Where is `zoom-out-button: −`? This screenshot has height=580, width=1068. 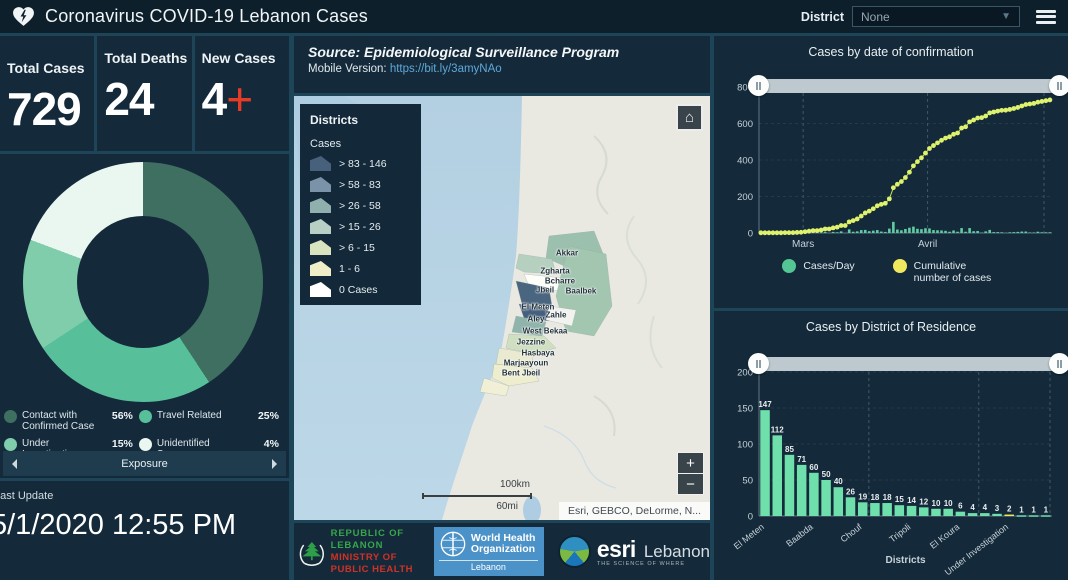
zoom-out-button: − is located at coordinates (690, 484).